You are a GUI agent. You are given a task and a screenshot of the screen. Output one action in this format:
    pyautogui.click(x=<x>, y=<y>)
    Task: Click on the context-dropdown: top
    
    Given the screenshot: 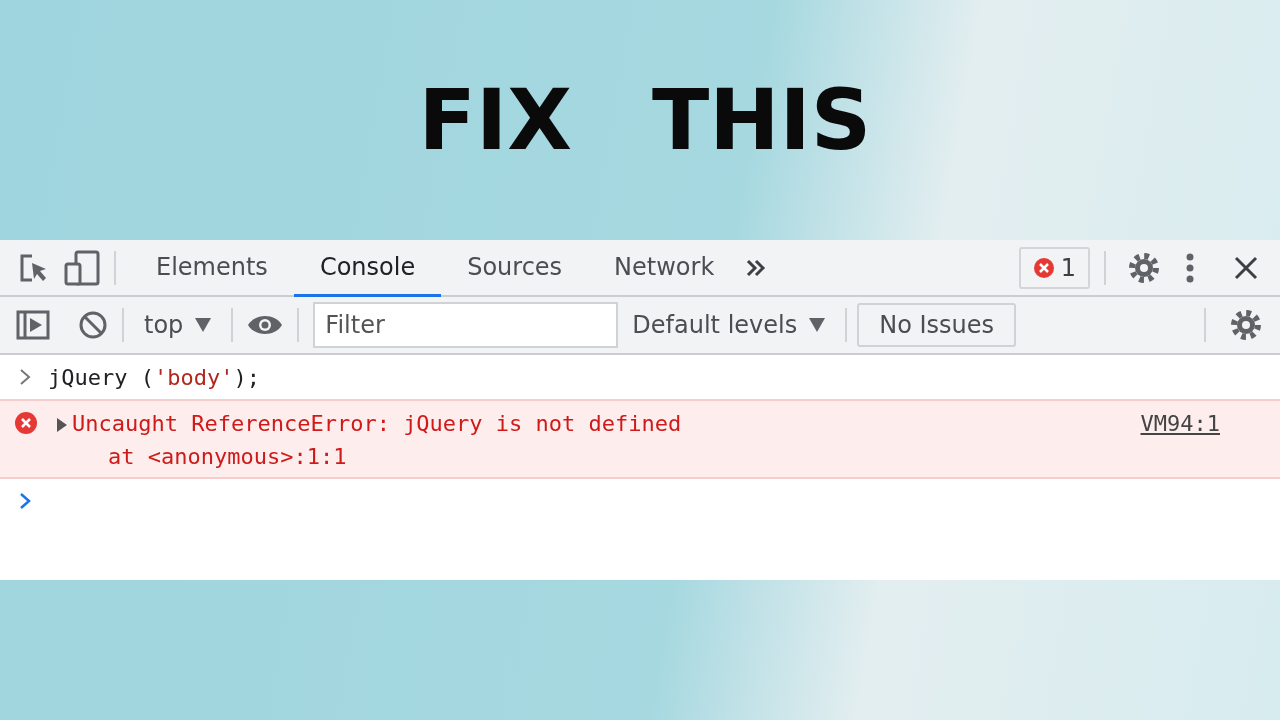 What is the action you would take?
    pyautogui.click(x=178, y=325)
    